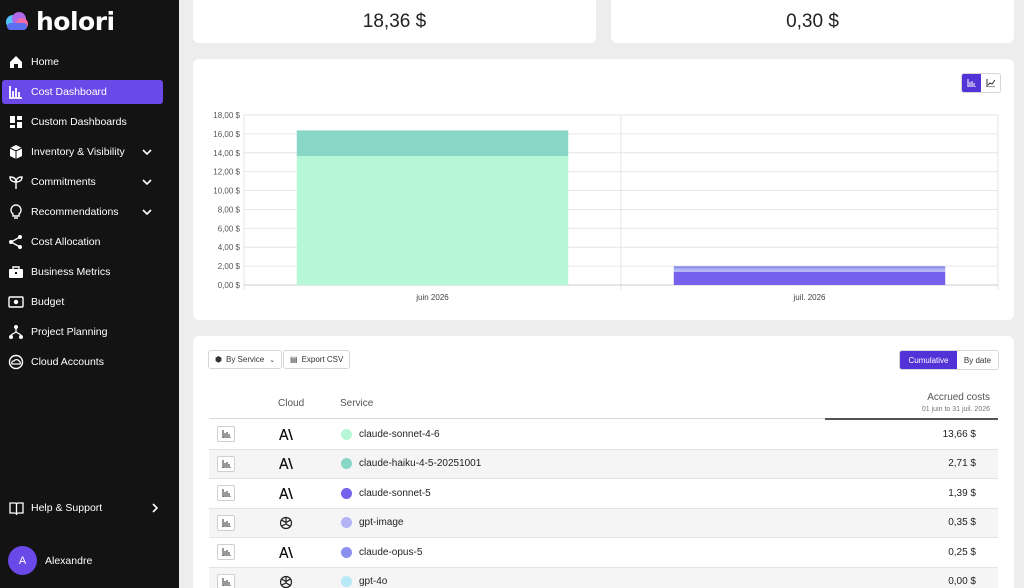  I want to click on chevron-right-icon, so click(155, 508).